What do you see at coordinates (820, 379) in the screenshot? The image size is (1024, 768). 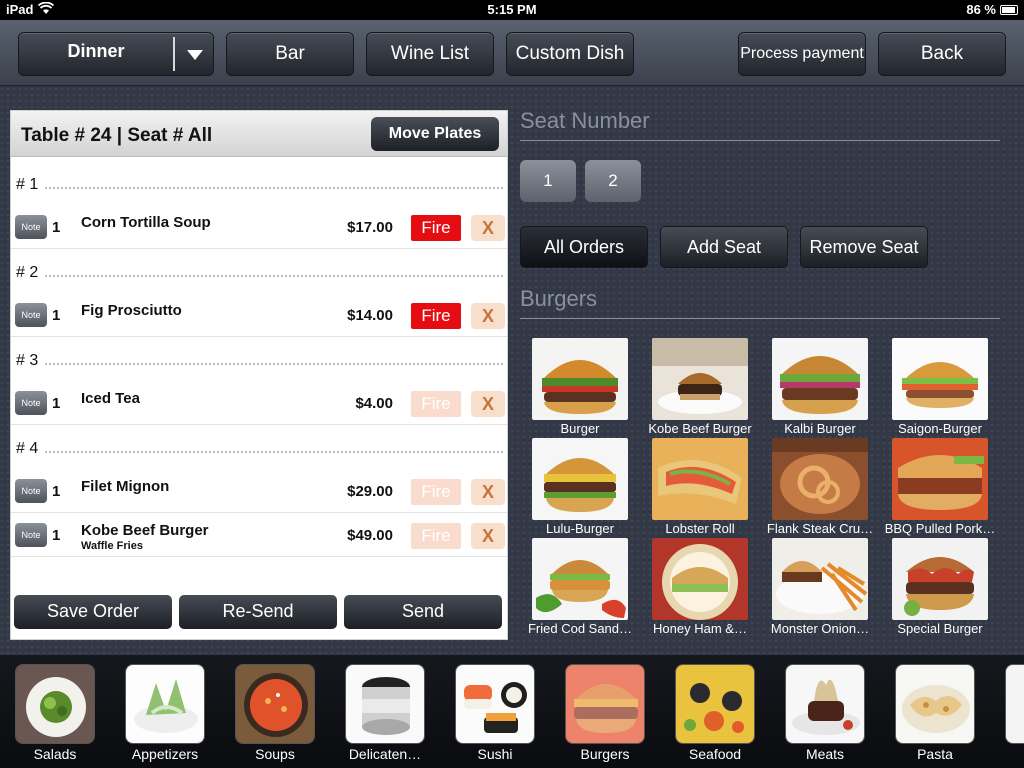 I see `kalbi-burger-image` at bounding box center [820, 379].